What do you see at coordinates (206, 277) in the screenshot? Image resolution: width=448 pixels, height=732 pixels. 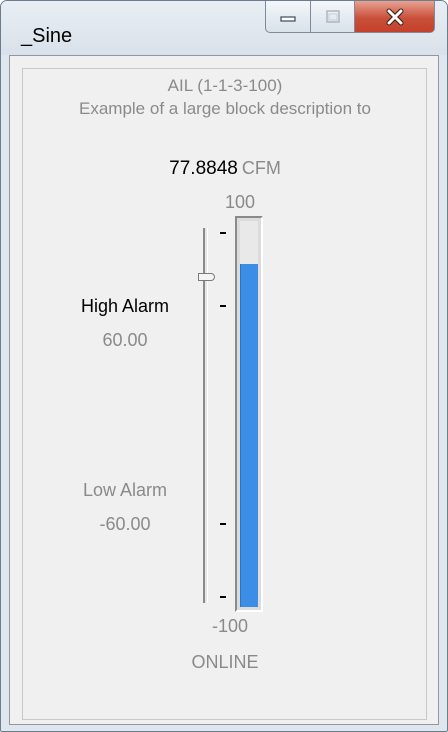 I see `setpoint-slider-thumb` at bounding box center [206, 277].